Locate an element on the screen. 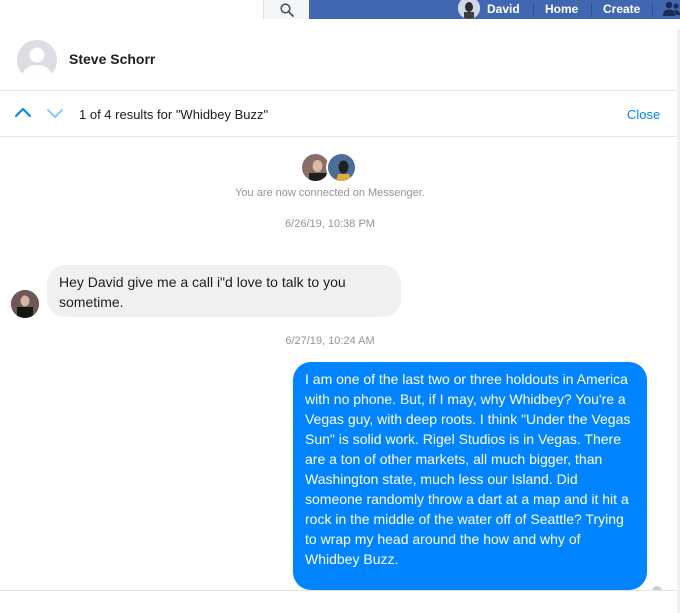  close-search-button: Close is located at coordinates (643, 114).